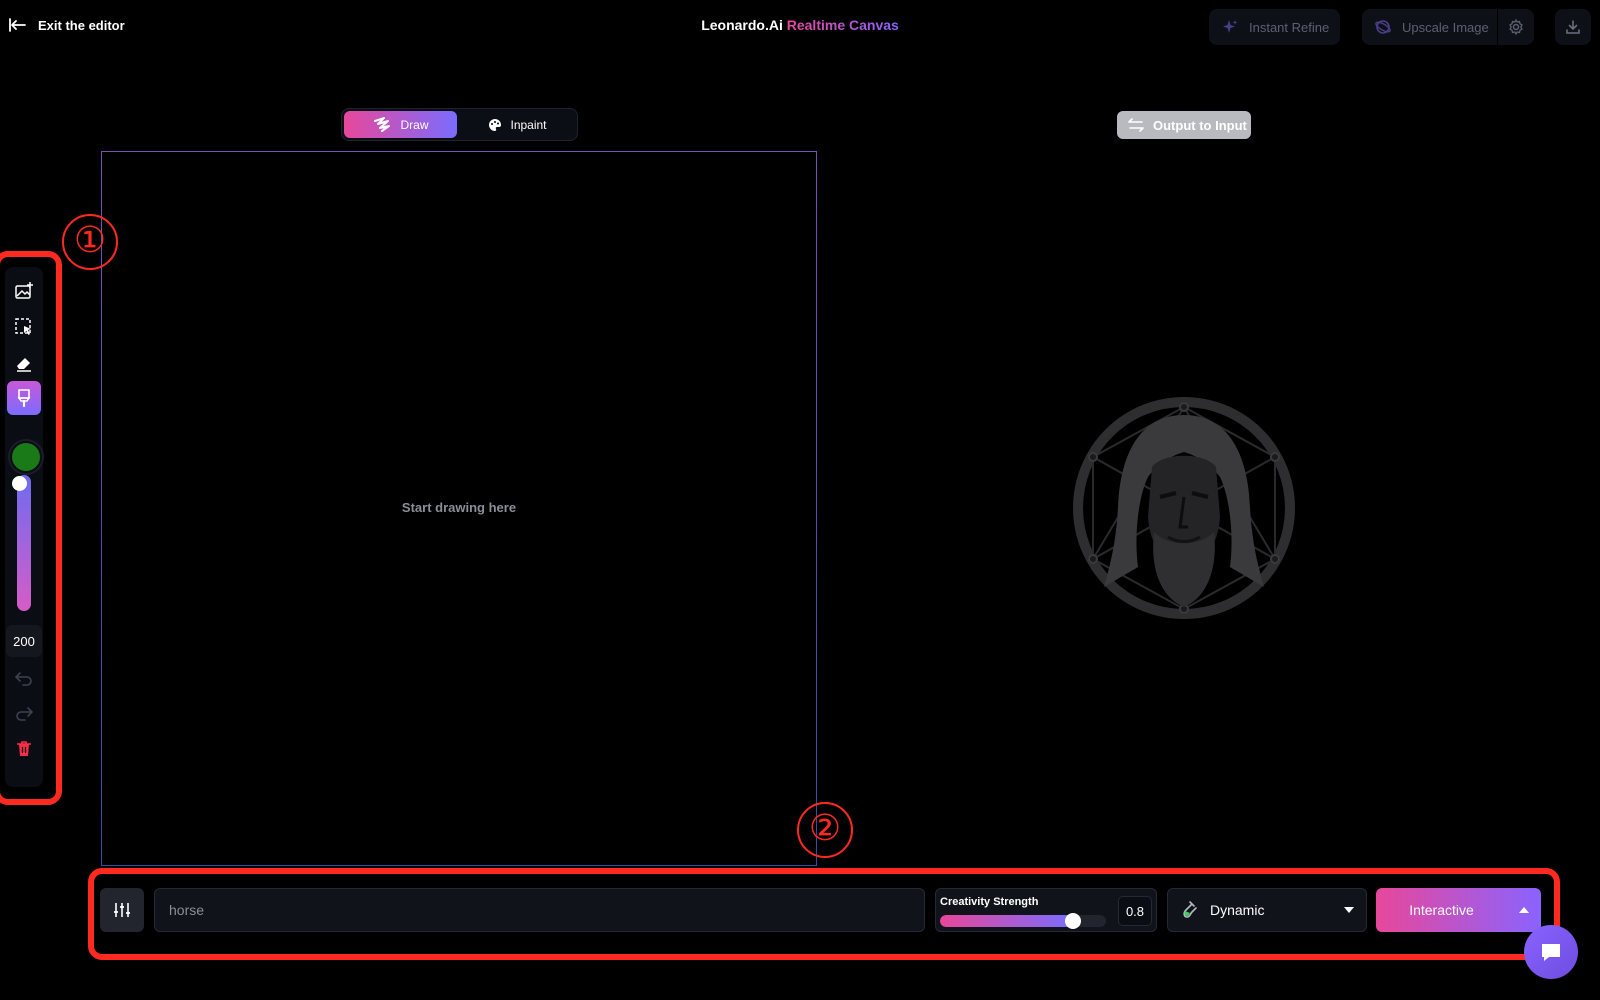  I want to click on sparkle-icon, so click(1230, 26).